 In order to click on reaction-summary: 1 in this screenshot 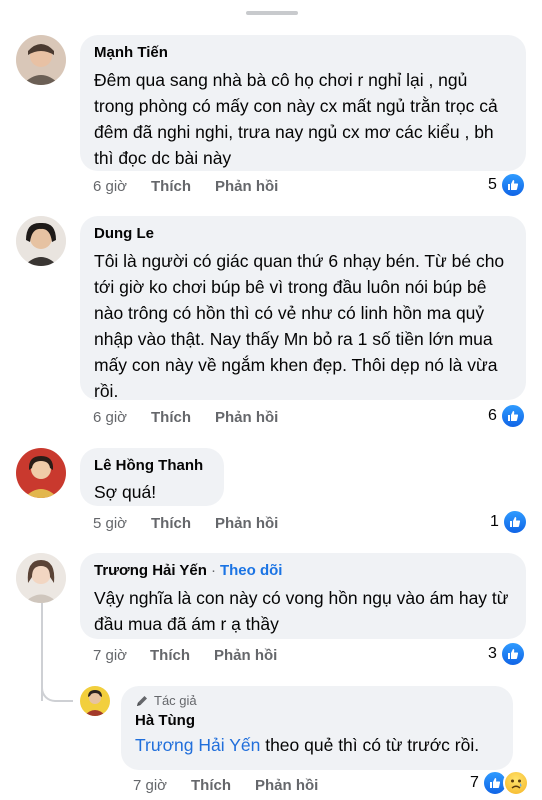, I will do `click(509, 522)`.